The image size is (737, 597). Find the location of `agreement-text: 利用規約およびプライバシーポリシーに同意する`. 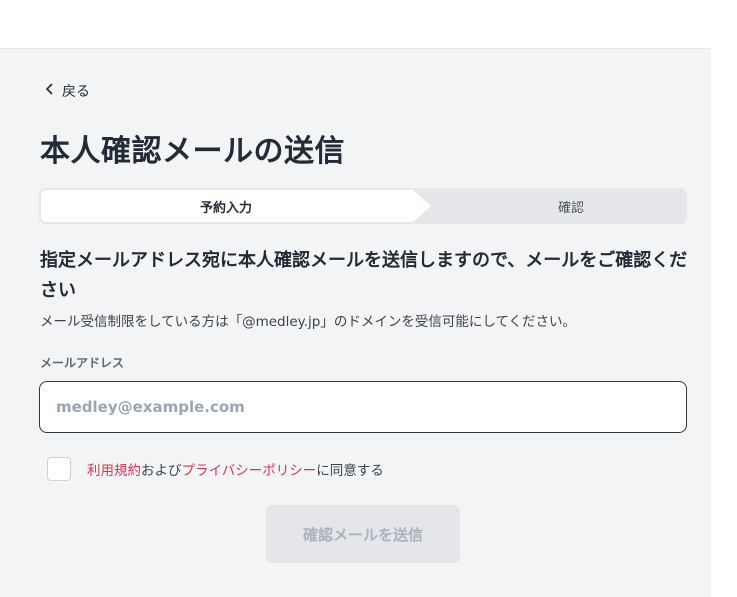

agreement-text: 利用規約およびプライバシーポリシーに同意する is located at coordinates (235, 469).